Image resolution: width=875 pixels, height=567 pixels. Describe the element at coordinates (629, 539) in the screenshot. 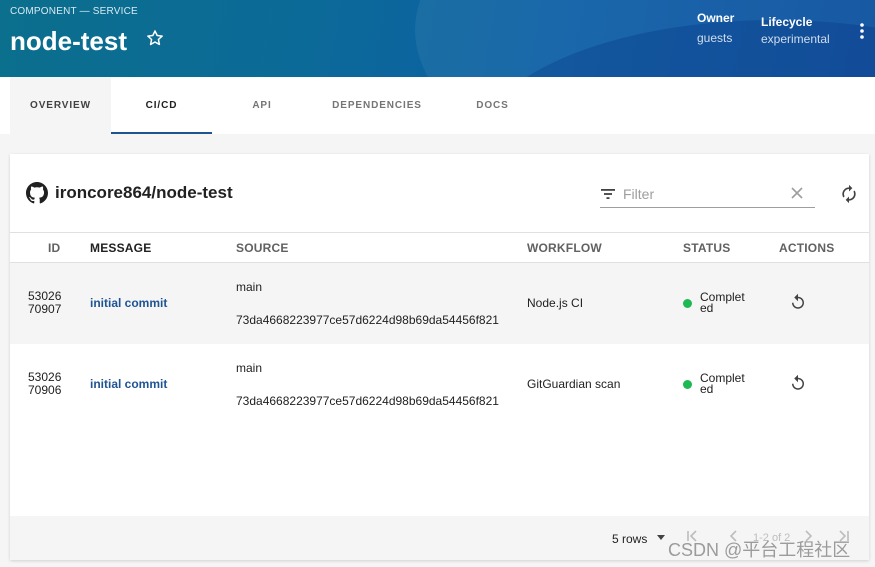

I see `rows-per-page-select: 5 rows` at that location.